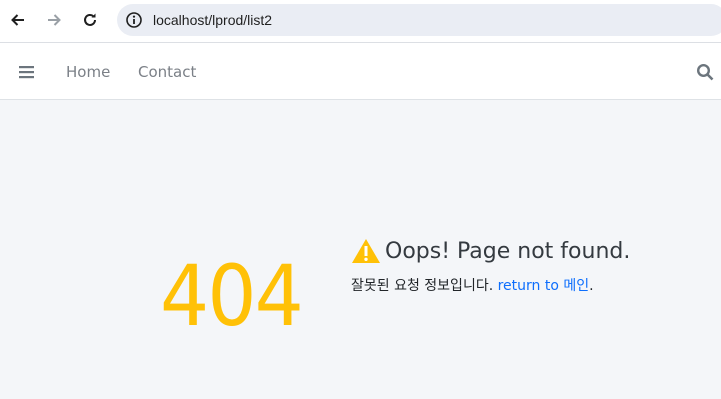 This screenshot has width=721, height=399. What do you see at coordinates (591, 286) in the screenshot?
I see `error-message-suffix: .` at bounding box center [591, 286].